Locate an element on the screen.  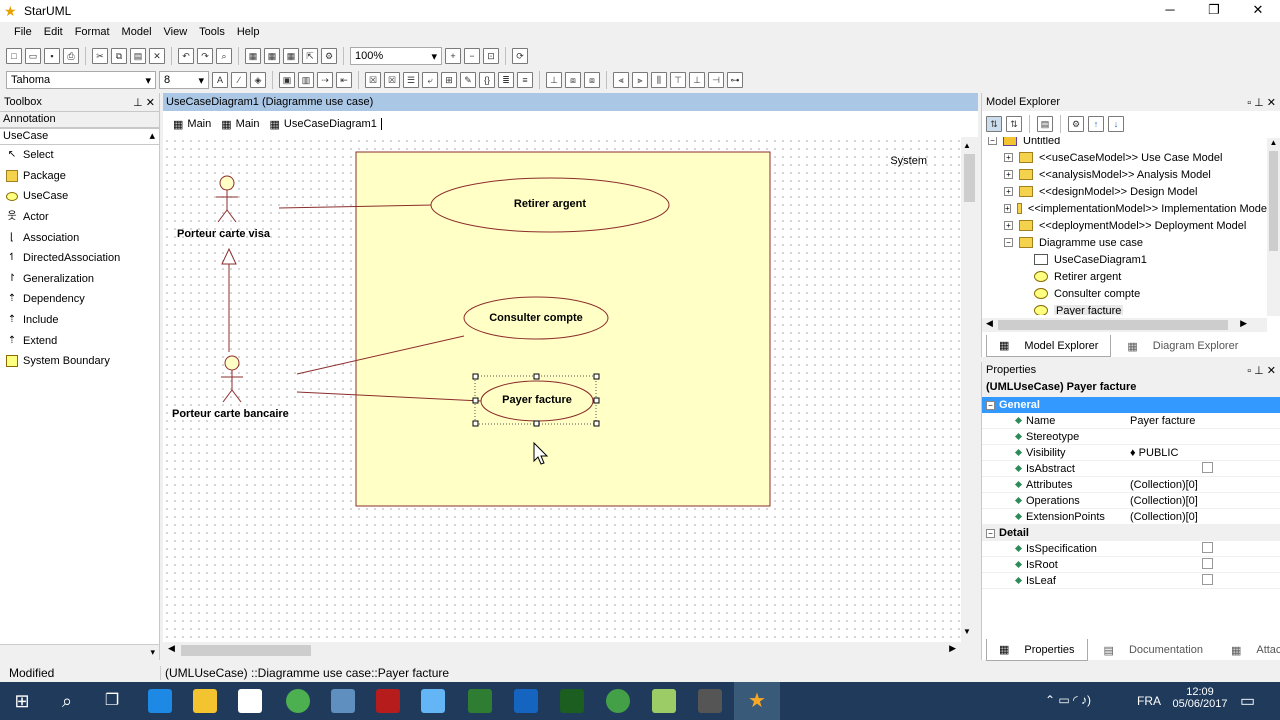
tab-usecasediagram1: ▦ UseCaseDiagram1 is located at coordinates (326, 124).